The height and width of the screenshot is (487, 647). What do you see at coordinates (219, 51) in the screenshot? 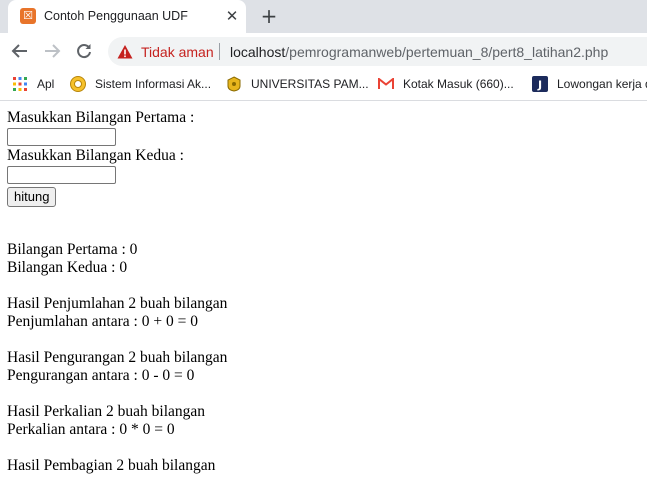
I see `omnibox-divider` at bounding box center [219, 51].